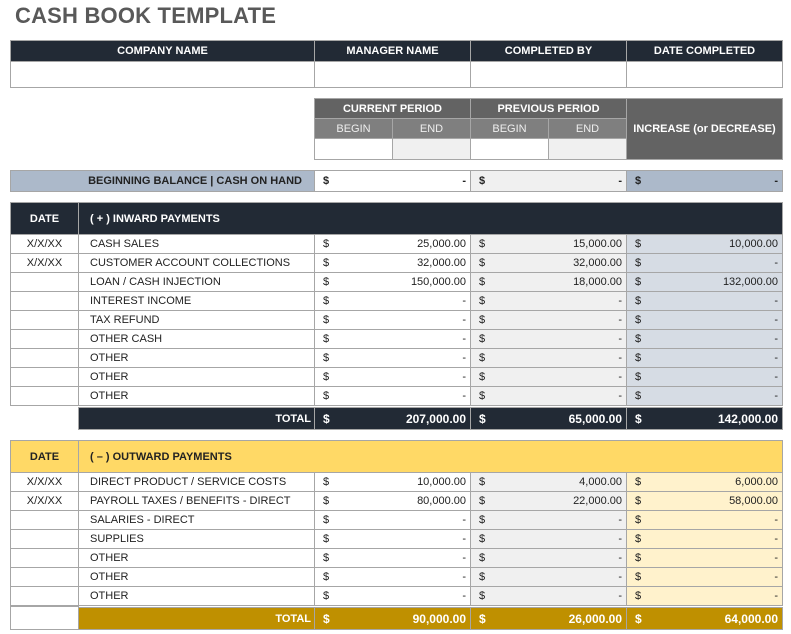  I want to click on previous-end-field, so click(587, 149).